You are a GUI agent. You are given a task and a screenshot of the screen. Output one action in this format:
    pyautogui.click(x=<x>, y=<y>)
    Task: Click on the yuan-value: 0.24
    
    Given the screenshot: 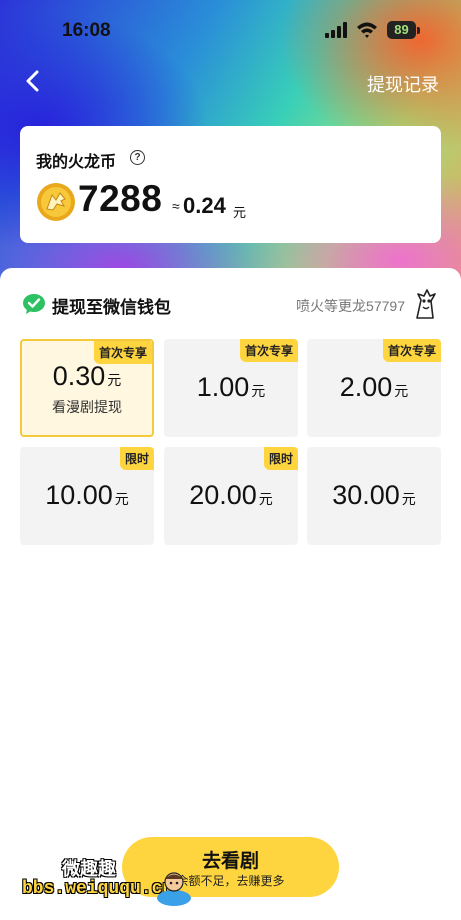 What is the action you would take?
    pyautogui.click(x=204, y=205)
    